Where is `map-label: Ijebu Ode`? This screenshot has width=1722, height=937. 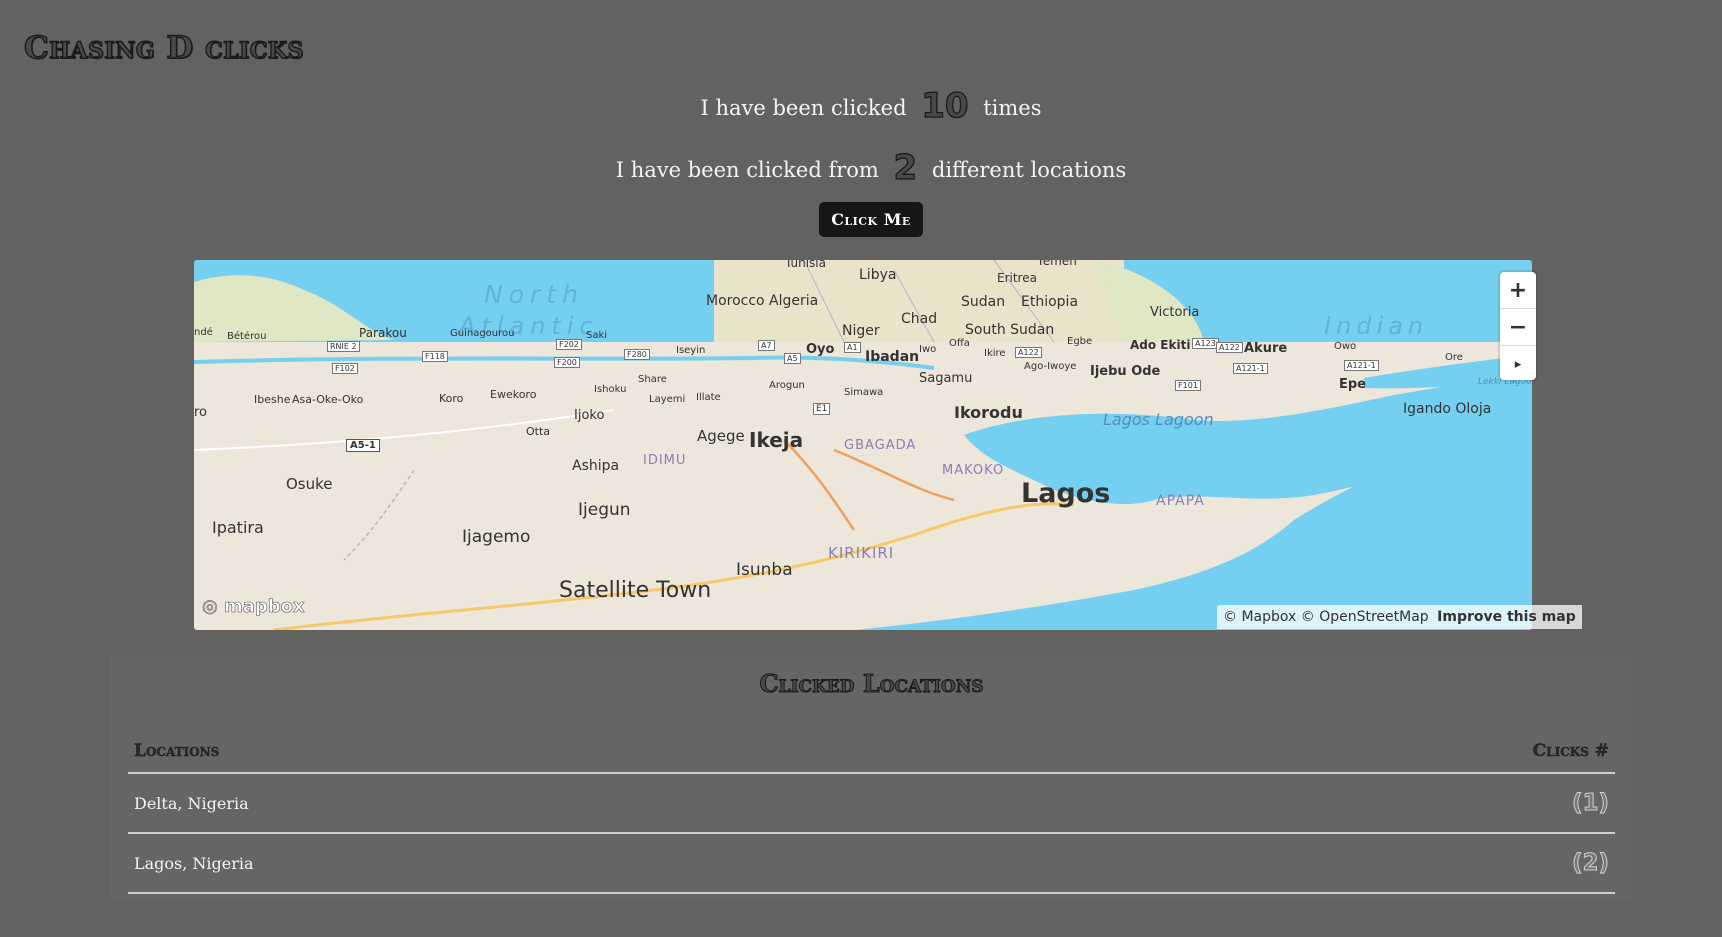
map-label: Ijebu Ode is located at coordinates (1125, 371).